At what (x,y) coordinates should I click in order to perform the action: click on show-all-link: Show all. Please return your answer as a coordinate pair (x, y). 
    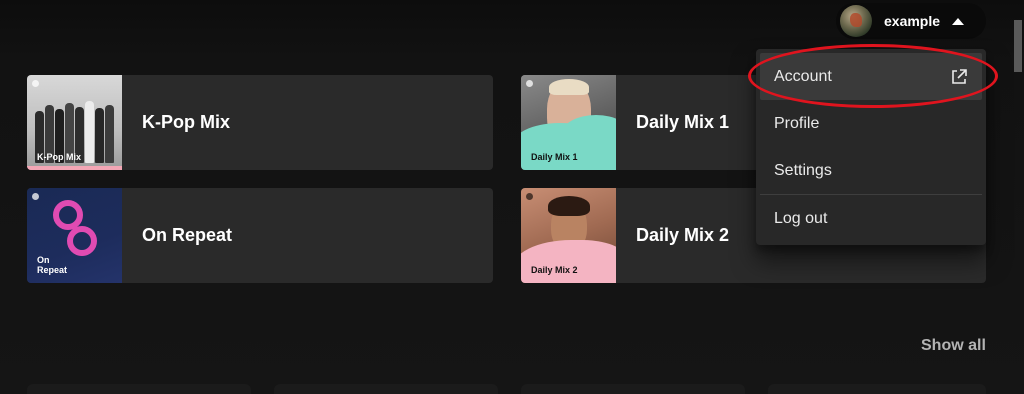
    Looking at the image, I should click on (953, 346).